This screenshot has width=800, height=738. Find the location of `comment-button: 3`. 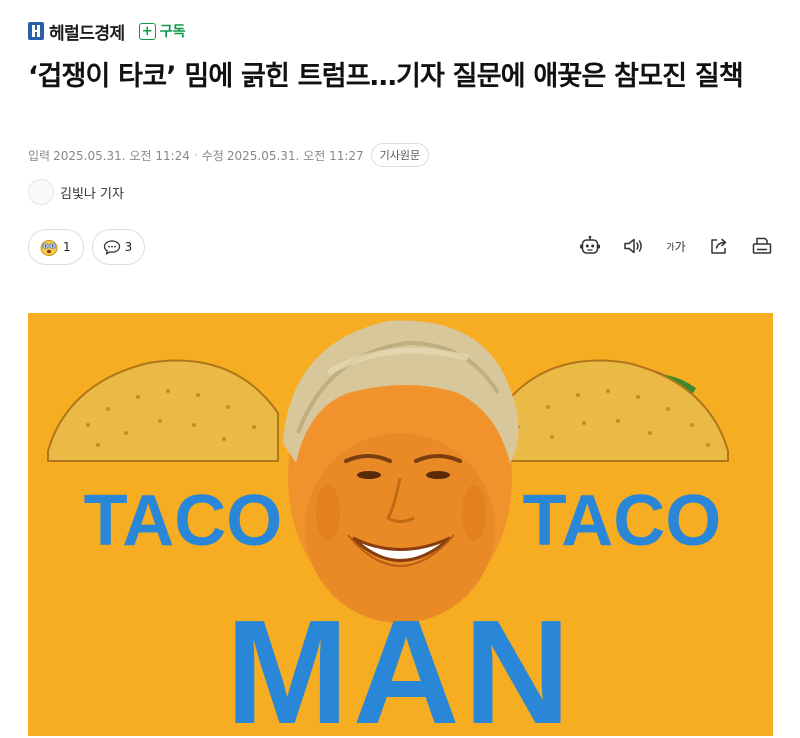

comment-button: 3 is located at coordinates (118, 247).